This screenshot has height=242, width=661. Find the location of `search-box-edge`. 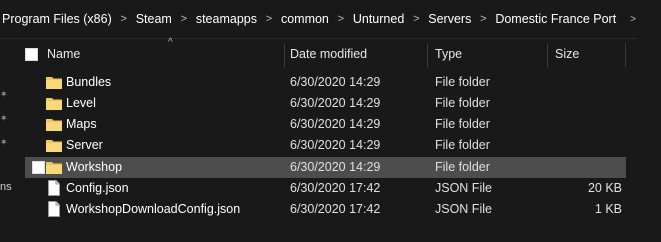

search-box-edge is located at coordinates (648, 19).